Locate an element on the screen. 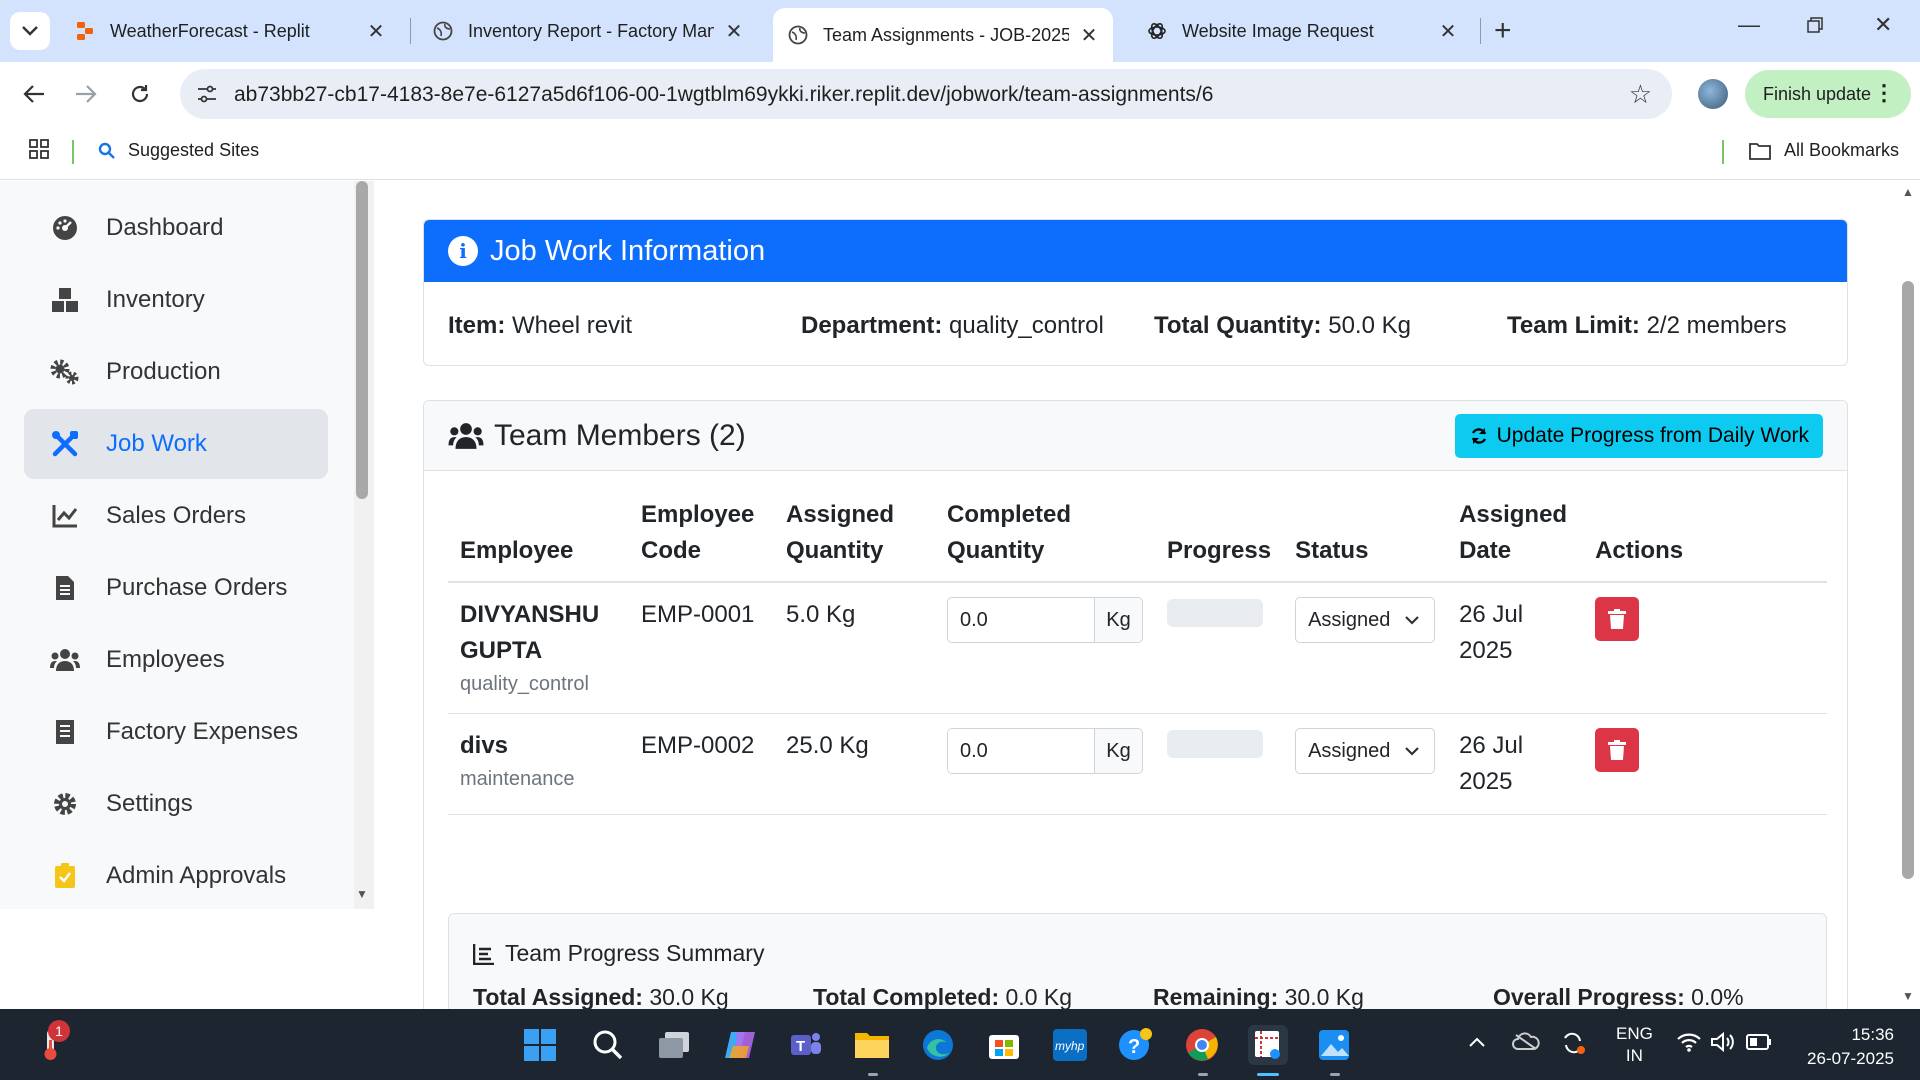  finish-update-button: Finish update ⋮ is located at coordinates (1828, 94).